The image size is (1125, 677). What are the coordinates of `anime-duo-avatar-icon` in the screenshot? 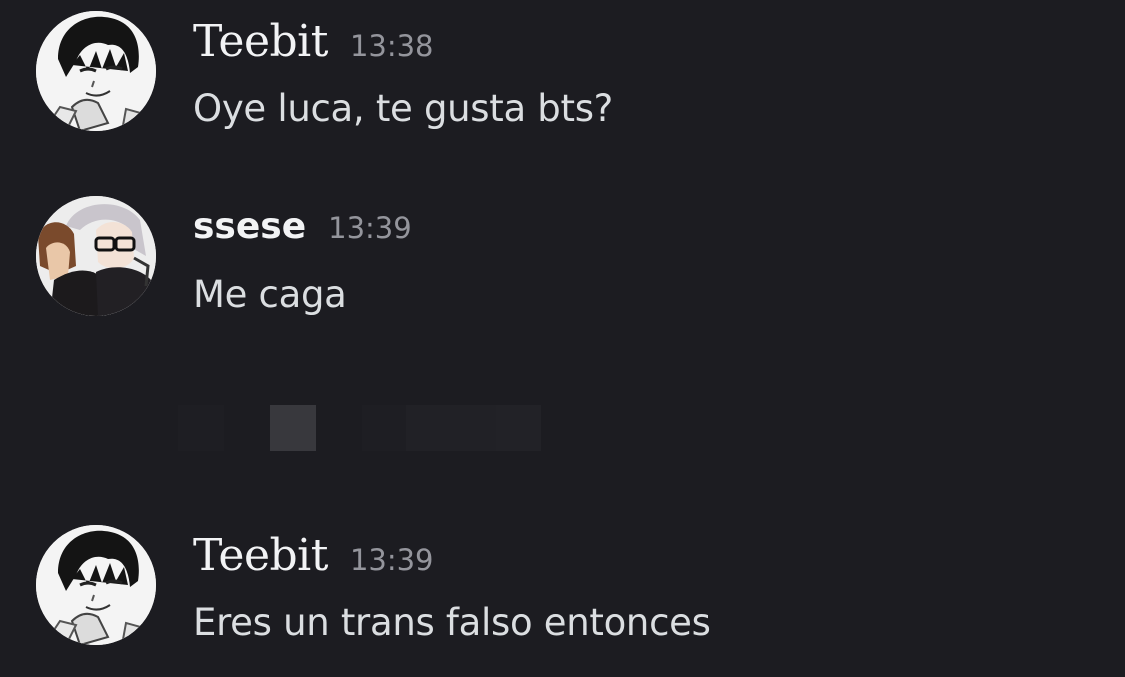 It's located at (96, 256).